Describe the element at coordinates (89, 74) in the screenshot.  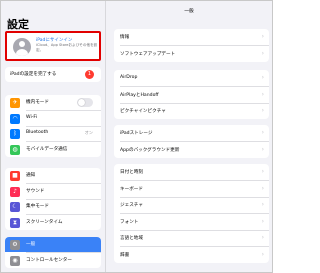
I see `notification-badge: 1` at that location.